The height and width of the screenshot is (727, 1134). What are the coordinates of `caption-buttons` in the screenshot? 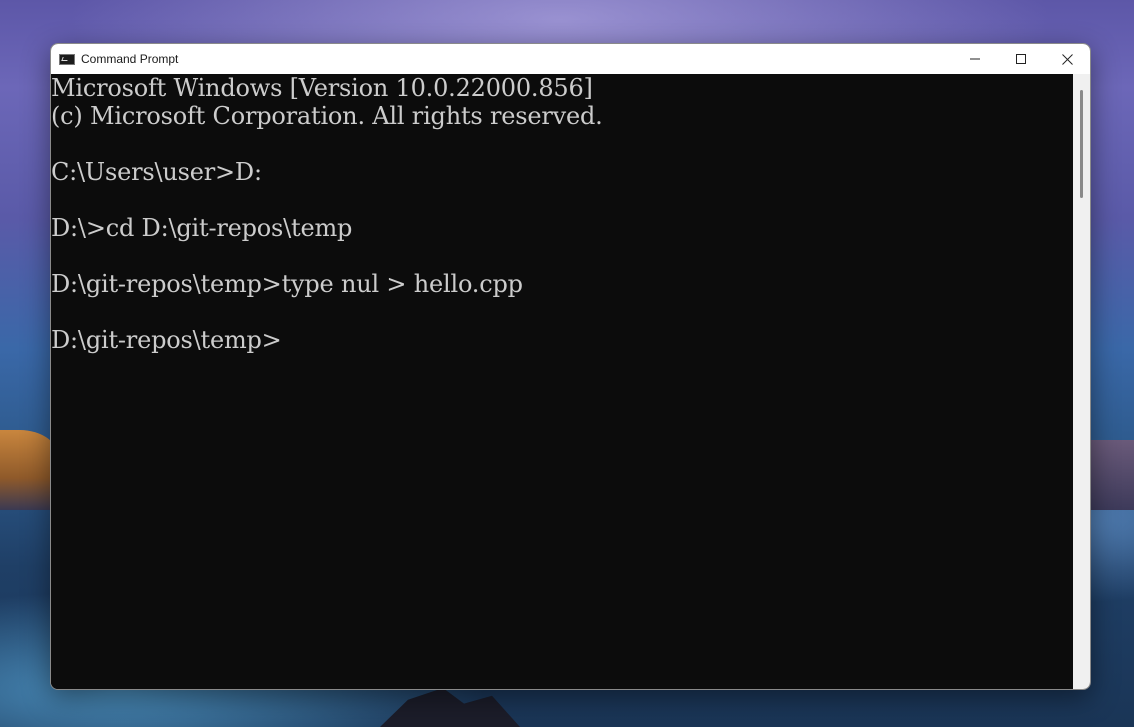 It's located at (1021, 59).